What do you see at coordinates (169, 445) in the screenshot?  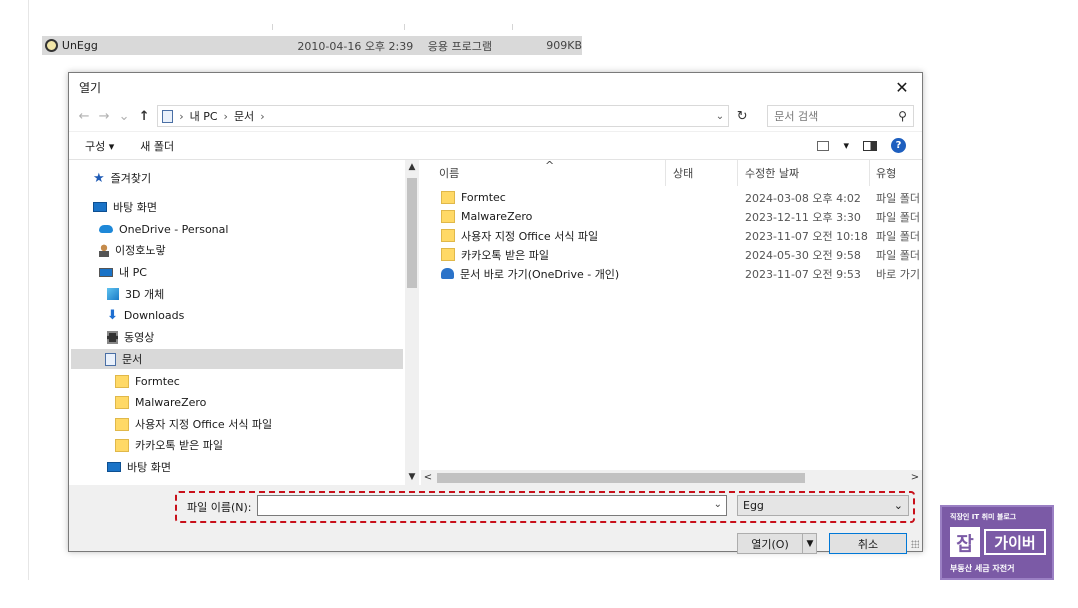 I see `tree-item-kakaotalk: 카카오톡 받은 파일` at bounding box center [169, 445].